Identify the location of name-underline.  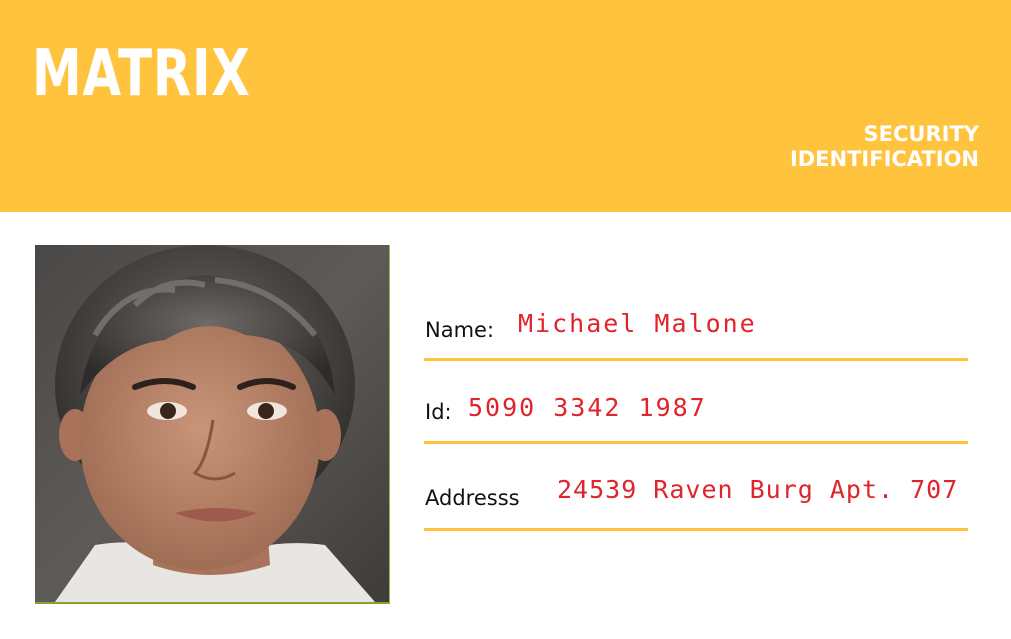
(696, 359).